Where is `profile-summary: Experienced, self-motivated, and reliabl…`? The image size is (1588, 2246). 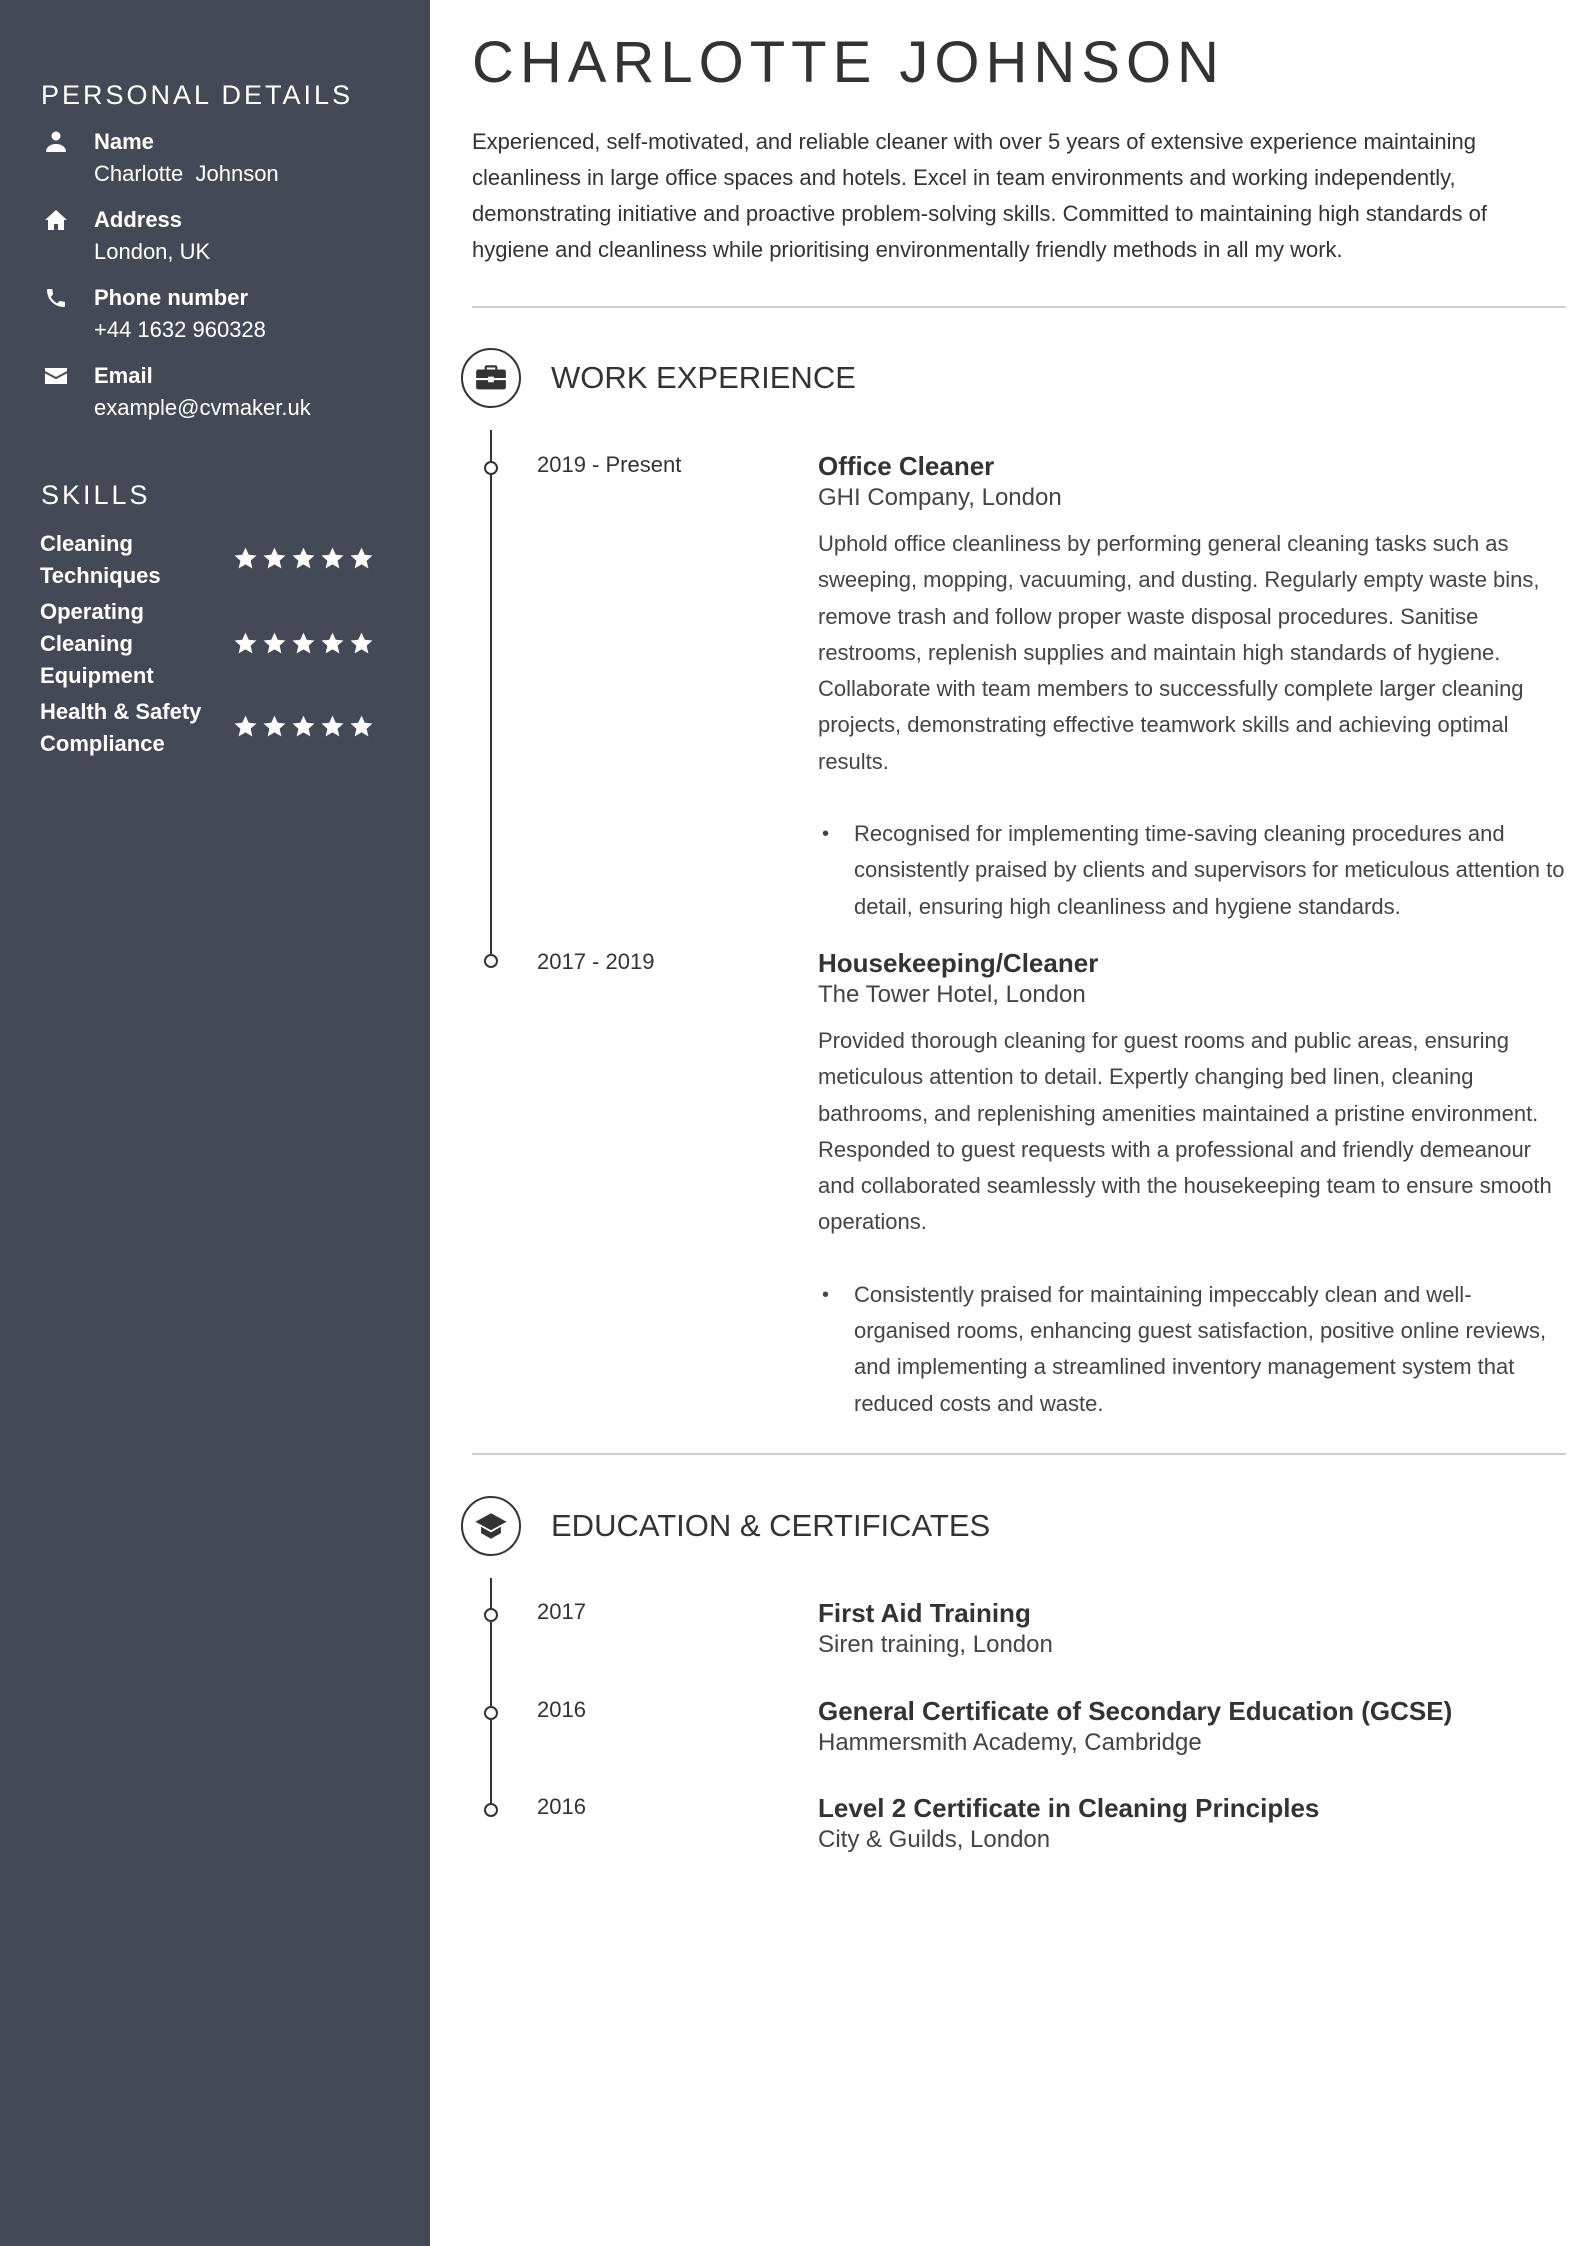
profile-summary: Experienced, self-motivated, and reliabl… is located at coordinates (979, 195).